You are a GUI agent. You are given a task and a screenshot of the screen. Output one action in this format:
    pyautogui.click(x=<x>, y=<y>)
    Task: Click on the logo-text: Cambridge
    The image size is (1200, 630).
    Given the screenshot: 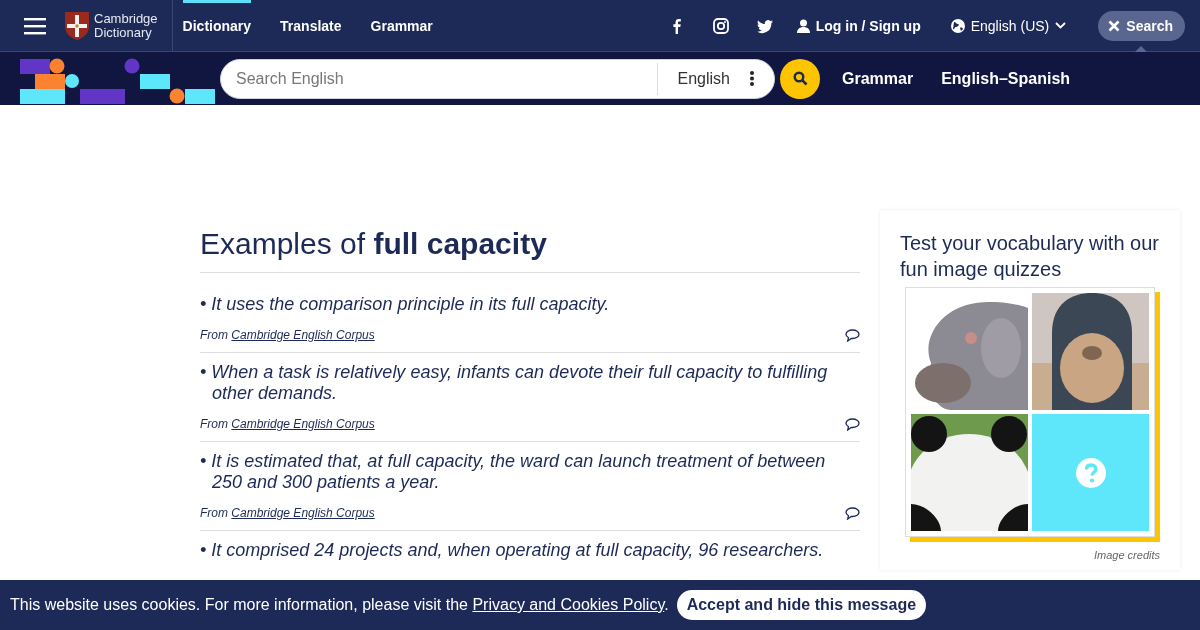 What is the action you would take?
    pyautogui.click(x=126, y=18)
    